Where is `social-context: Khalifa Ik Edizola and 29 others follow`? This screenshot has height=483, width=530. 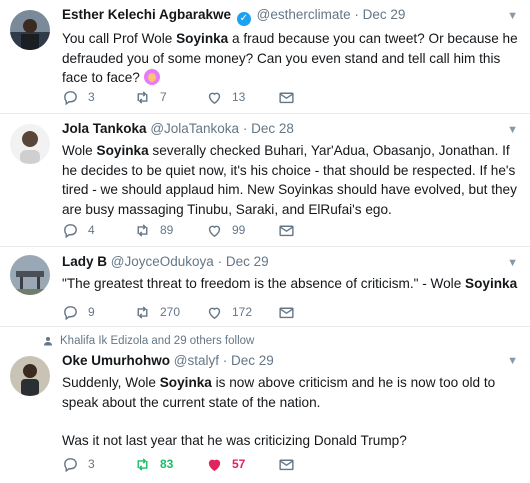 social-context: Khalifa Ik Edizola and 29 others follow is located at coordinates (148, 341).